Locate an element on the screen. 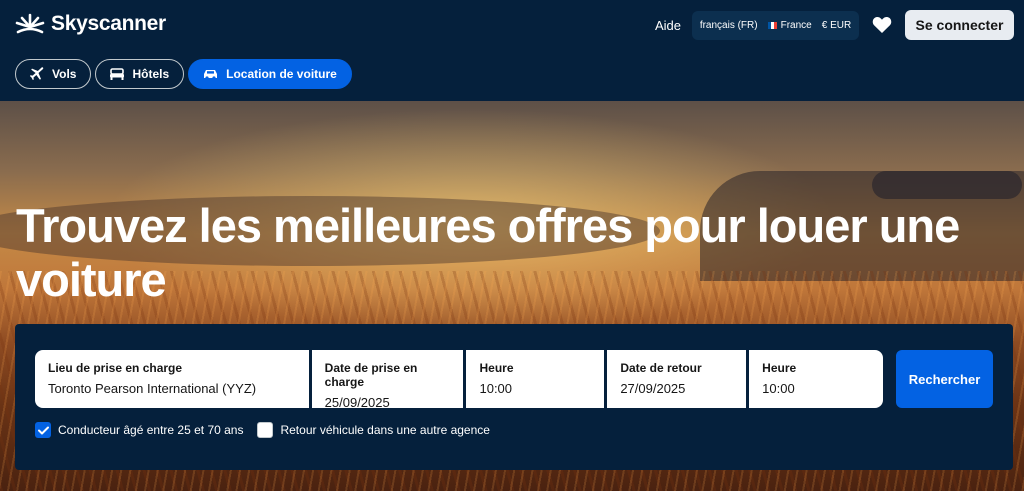  search-button: Rechercher is located at coordinates (944, 379).